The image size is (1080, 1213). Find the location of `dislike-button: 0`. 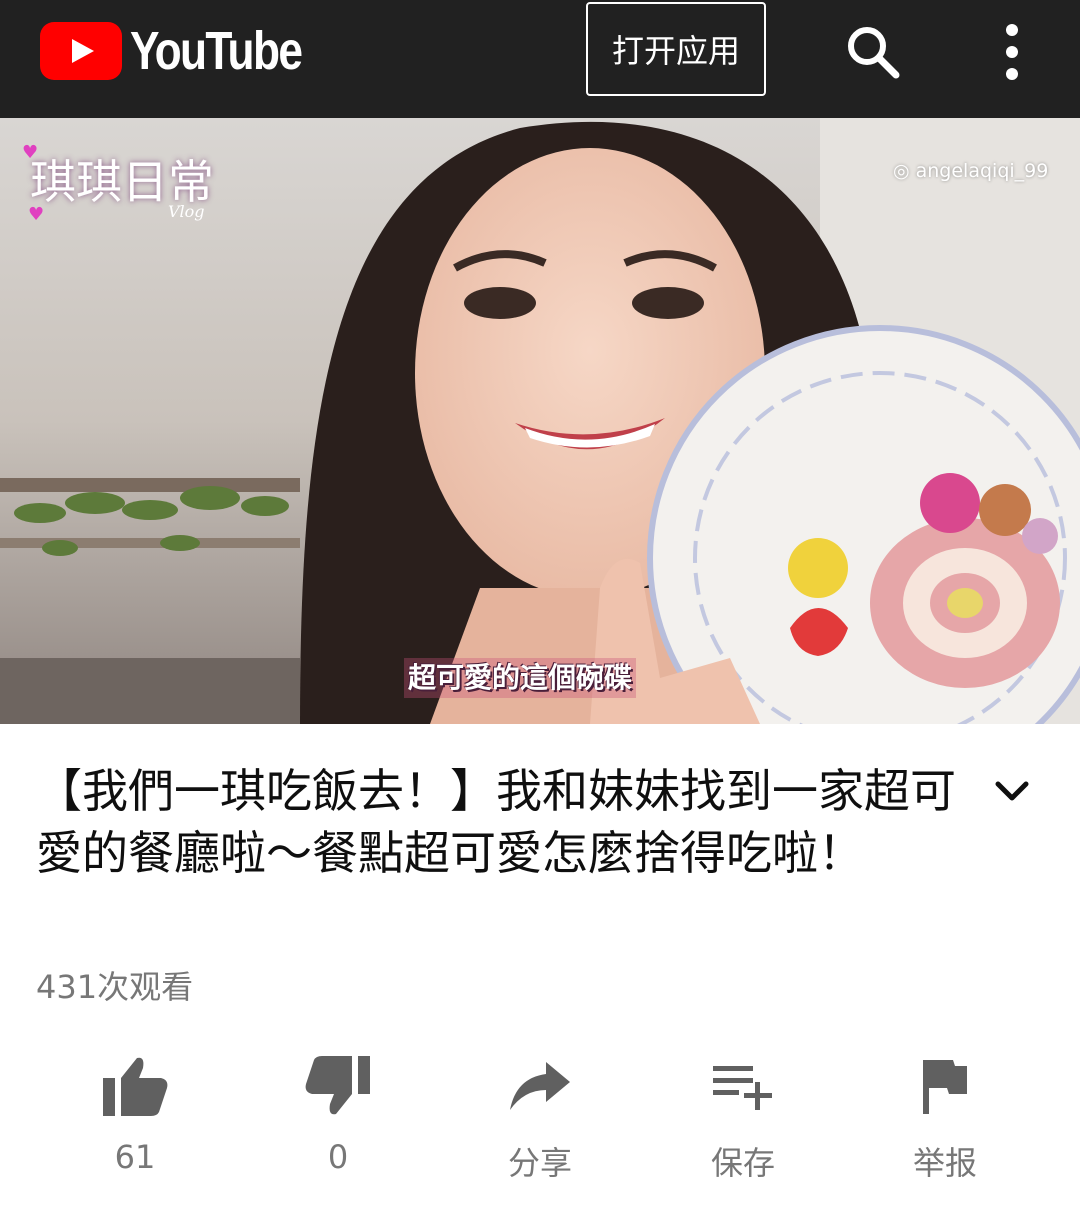

dislike-button: 0 is located at coordinates (338, 1120).